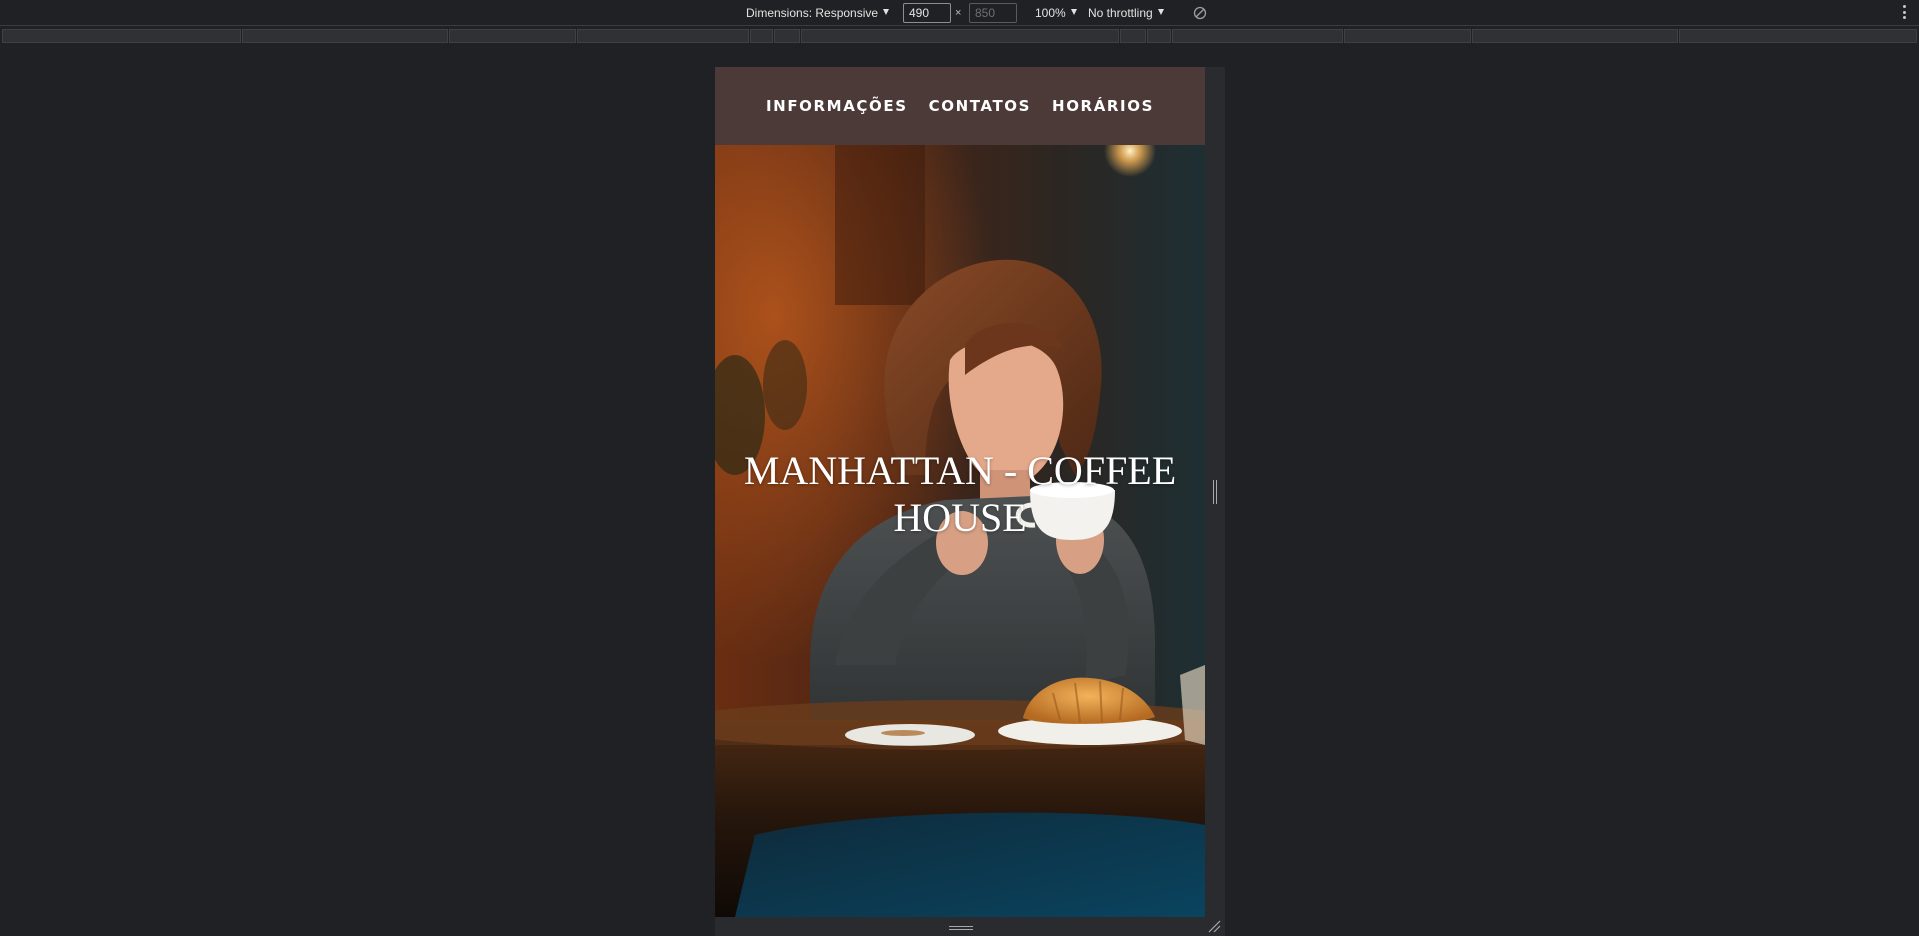 The height and width of the screenshot is (936, 1919). Describe the element at coordinates (960, 517) in the screenshot. I see `hero-title-line2: HOUSE` at that location.